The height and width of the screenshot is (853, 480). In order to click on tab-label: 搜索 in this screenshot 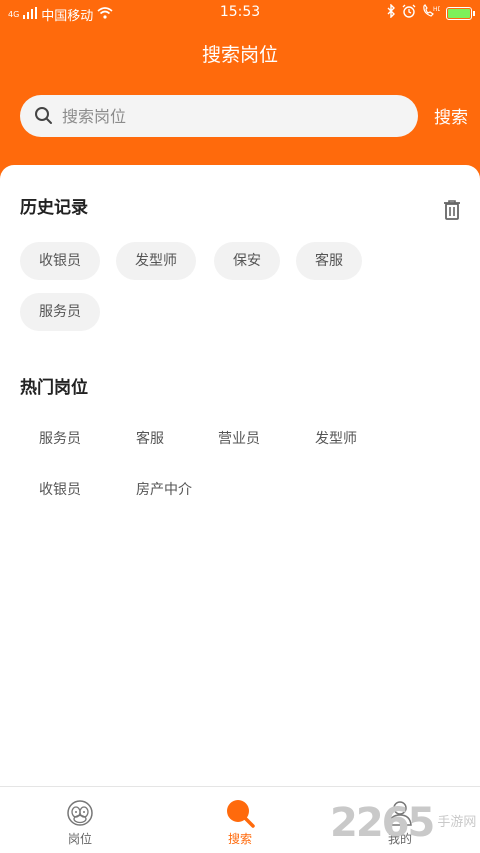, I will do `click(239, 839)`.